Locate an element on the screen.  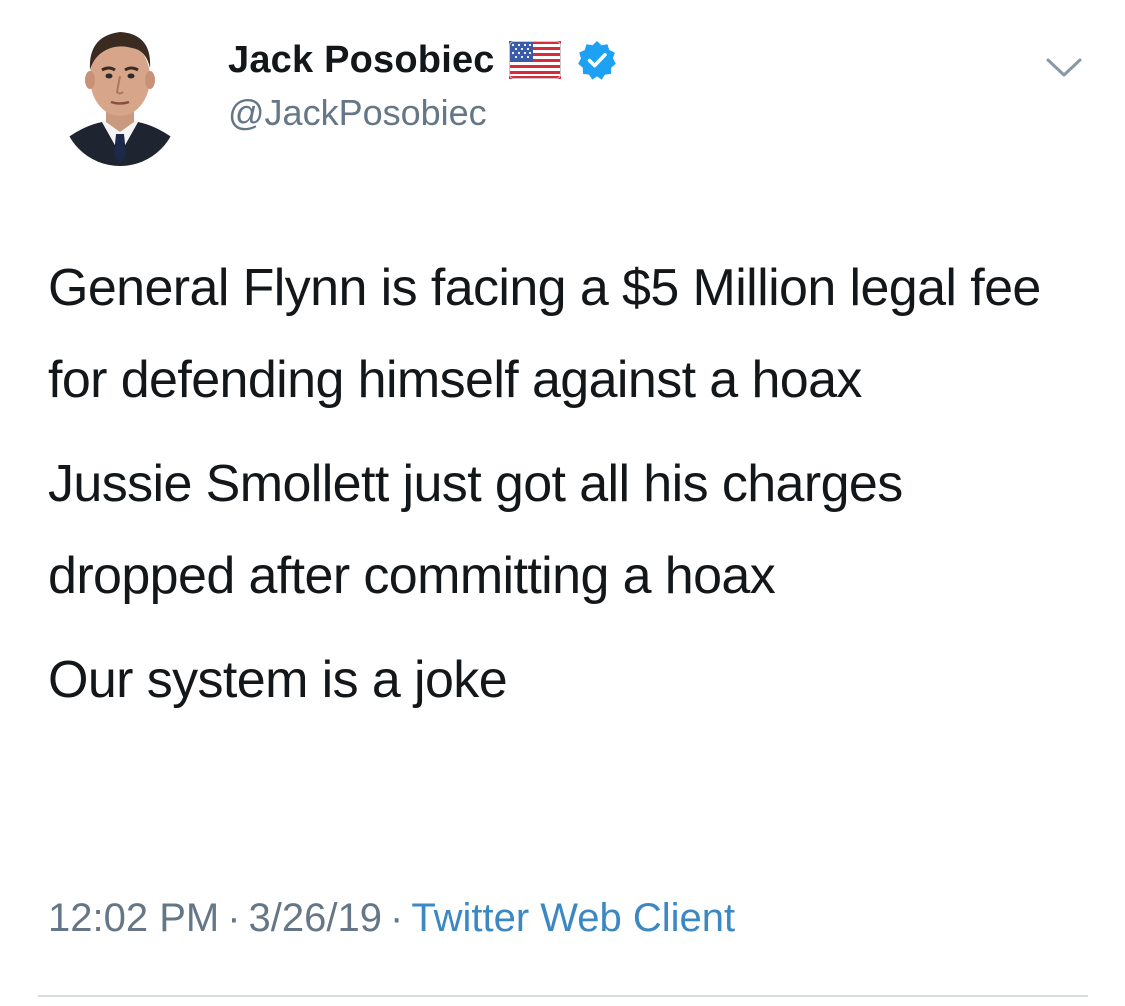
tweet-time: 12:02 PM is located at coordinates (133, 918).